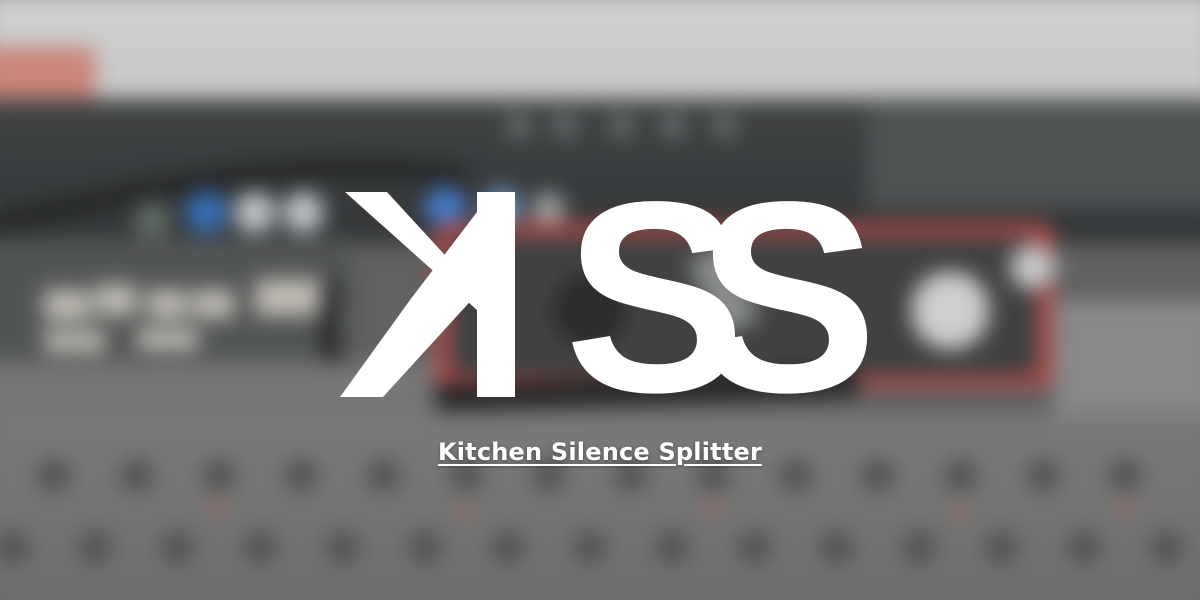 The image size is (1200, 600). Describe the element at coordinates (786, 297) in the screenshot. I see `logo-letter-s-2: S` at that location.